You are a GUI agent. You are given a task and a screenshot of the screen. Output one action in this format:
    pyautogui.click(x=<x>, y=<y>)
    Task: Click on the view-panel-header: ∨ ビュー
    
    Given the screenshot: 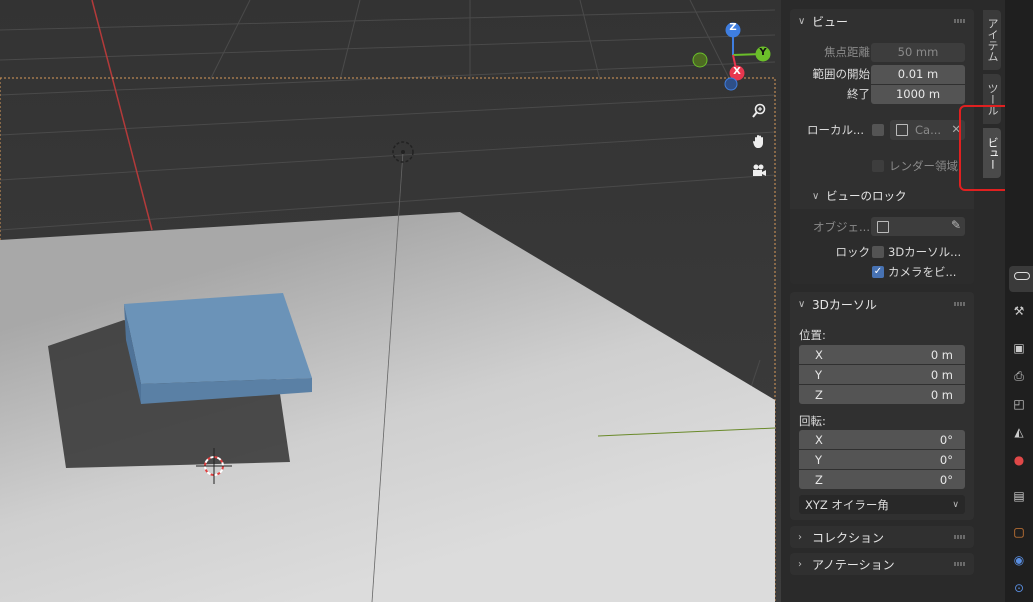 What is the action you would take?
    pyautogui.click(x=882, y=21)
    